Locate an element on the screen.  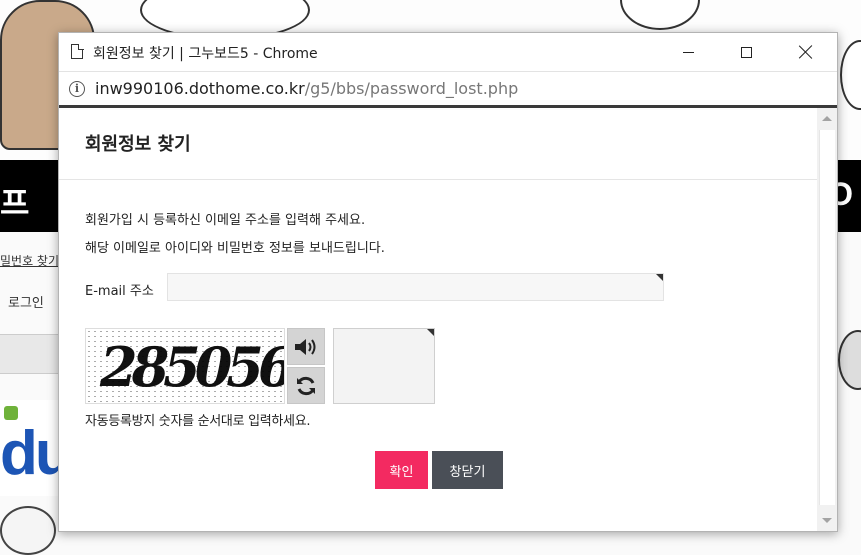
captcha-input is located at coordinates (384, 366).